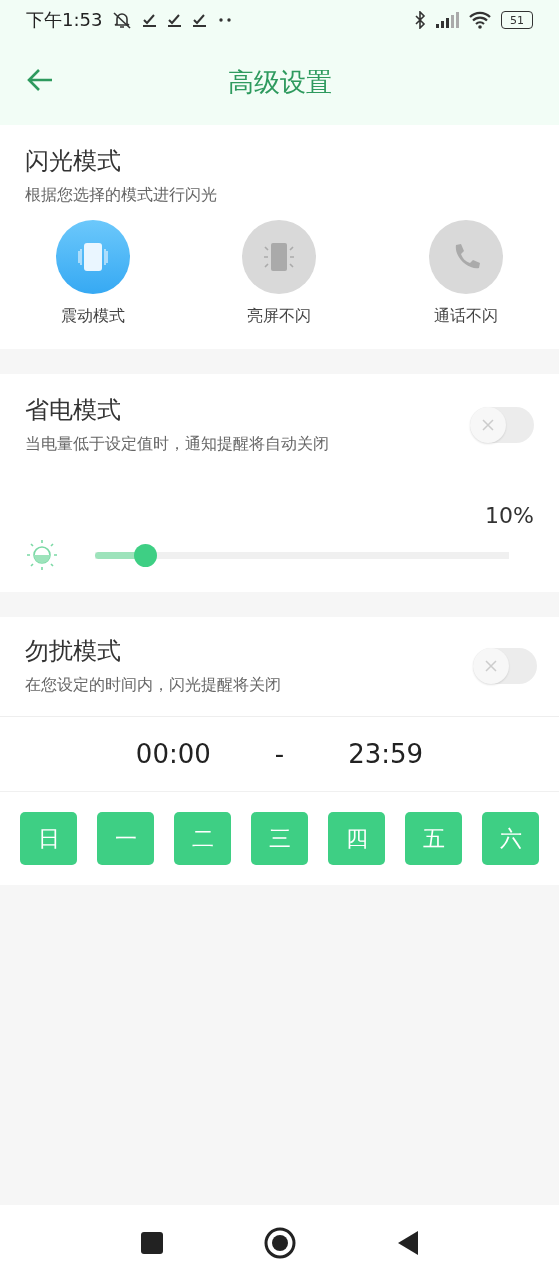 The width and height of the screenshot is (559, 1280). I want to click on wifi-icon, so click(480, 20).